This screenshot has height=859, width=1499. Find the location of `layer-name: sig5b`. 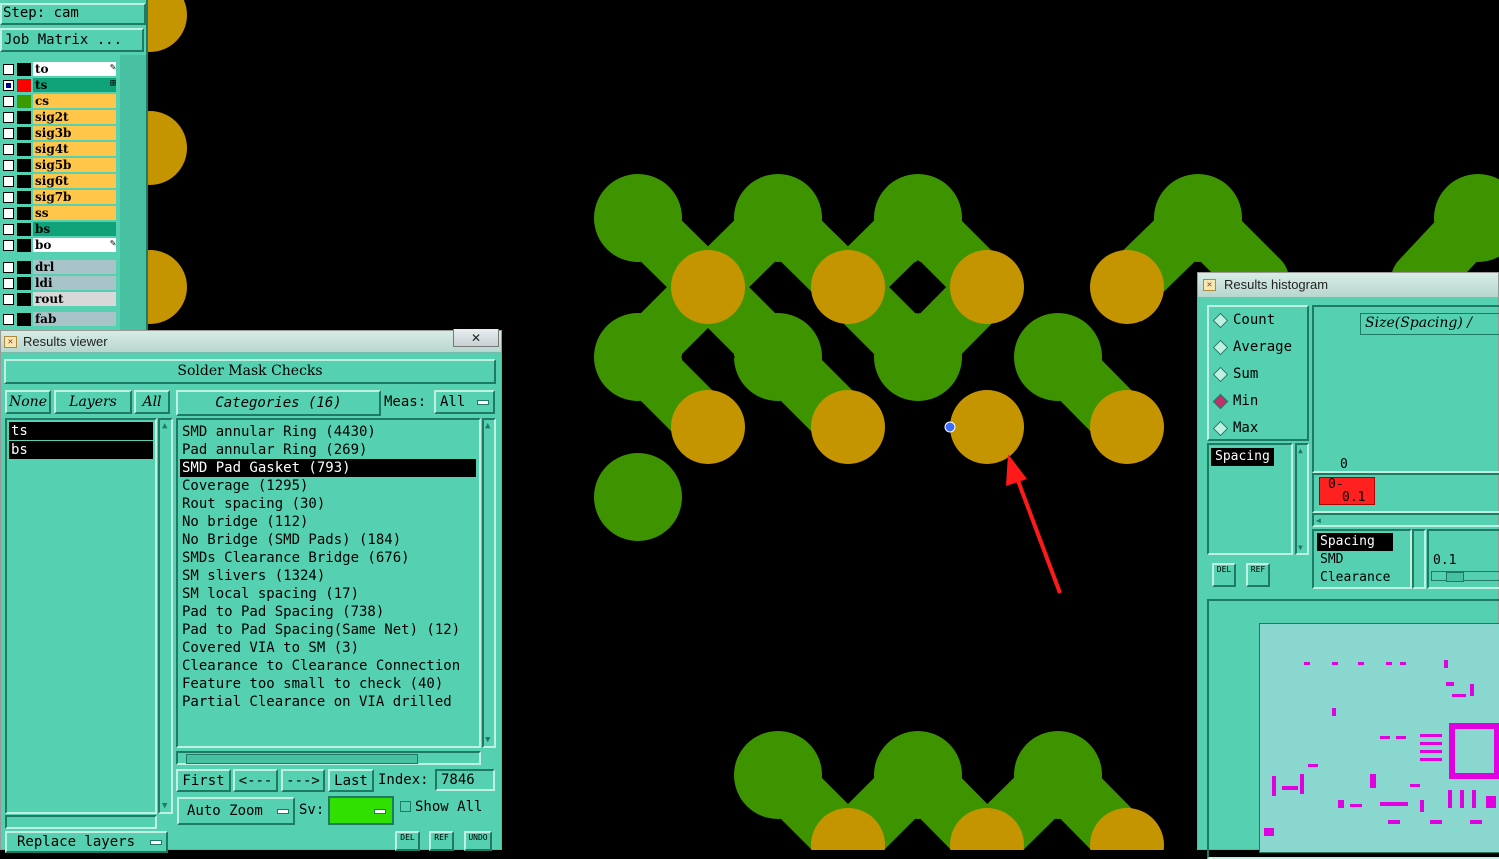

layer-name: sig5b is located at coordinates (74, 165).